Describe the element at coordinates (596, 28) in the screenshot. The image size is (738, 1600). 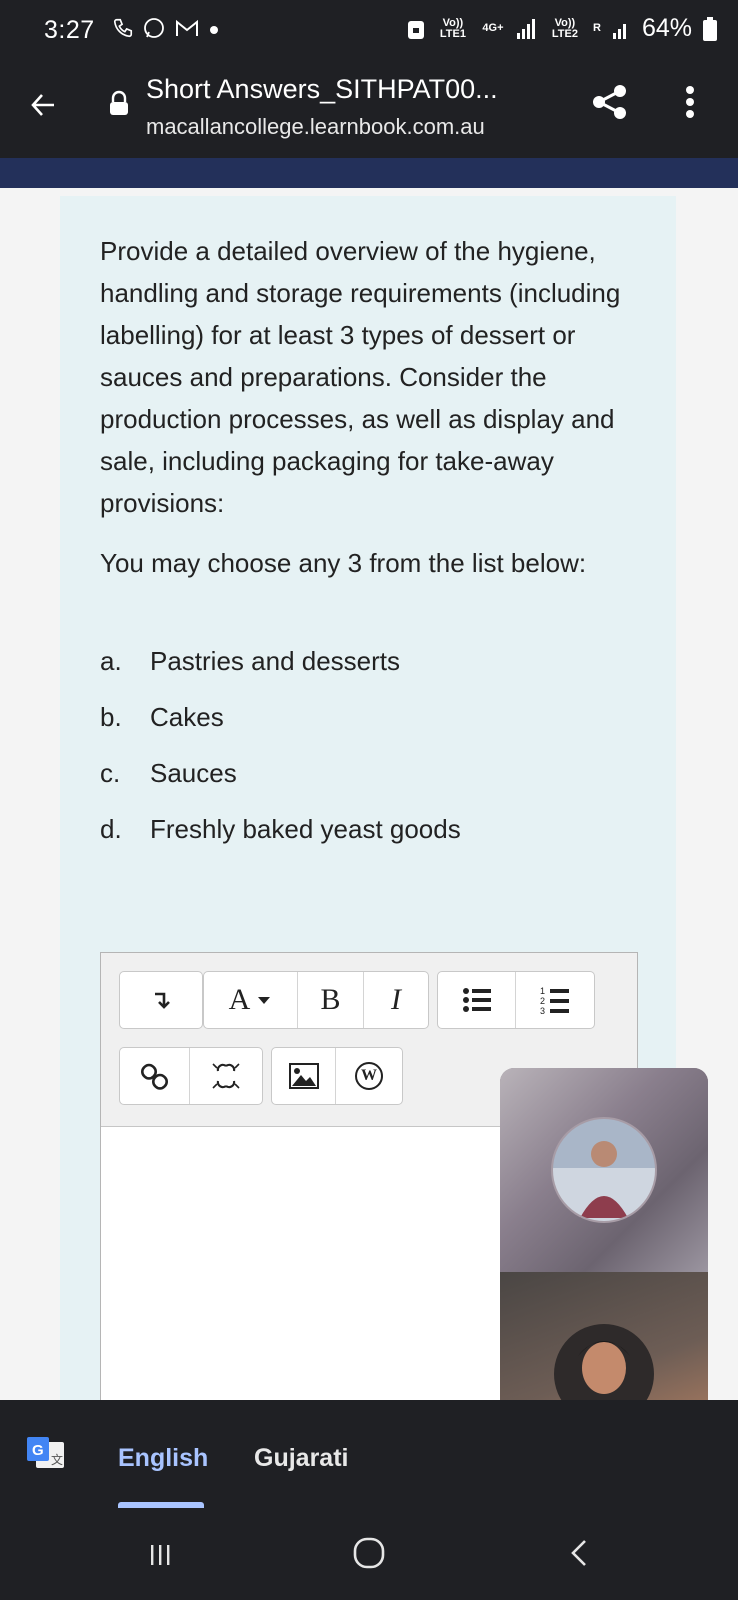
I see `roaming-label: R` at that location.